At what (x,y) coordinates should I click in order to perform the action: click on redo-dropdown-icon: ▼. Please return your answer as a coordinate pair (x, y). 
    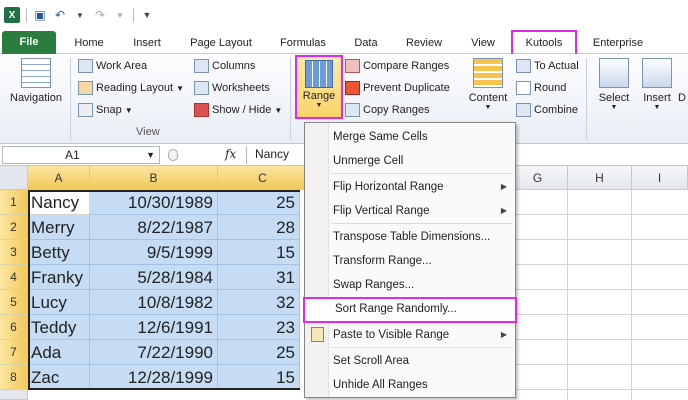
    Looking at the image, I should click on (120, 15).